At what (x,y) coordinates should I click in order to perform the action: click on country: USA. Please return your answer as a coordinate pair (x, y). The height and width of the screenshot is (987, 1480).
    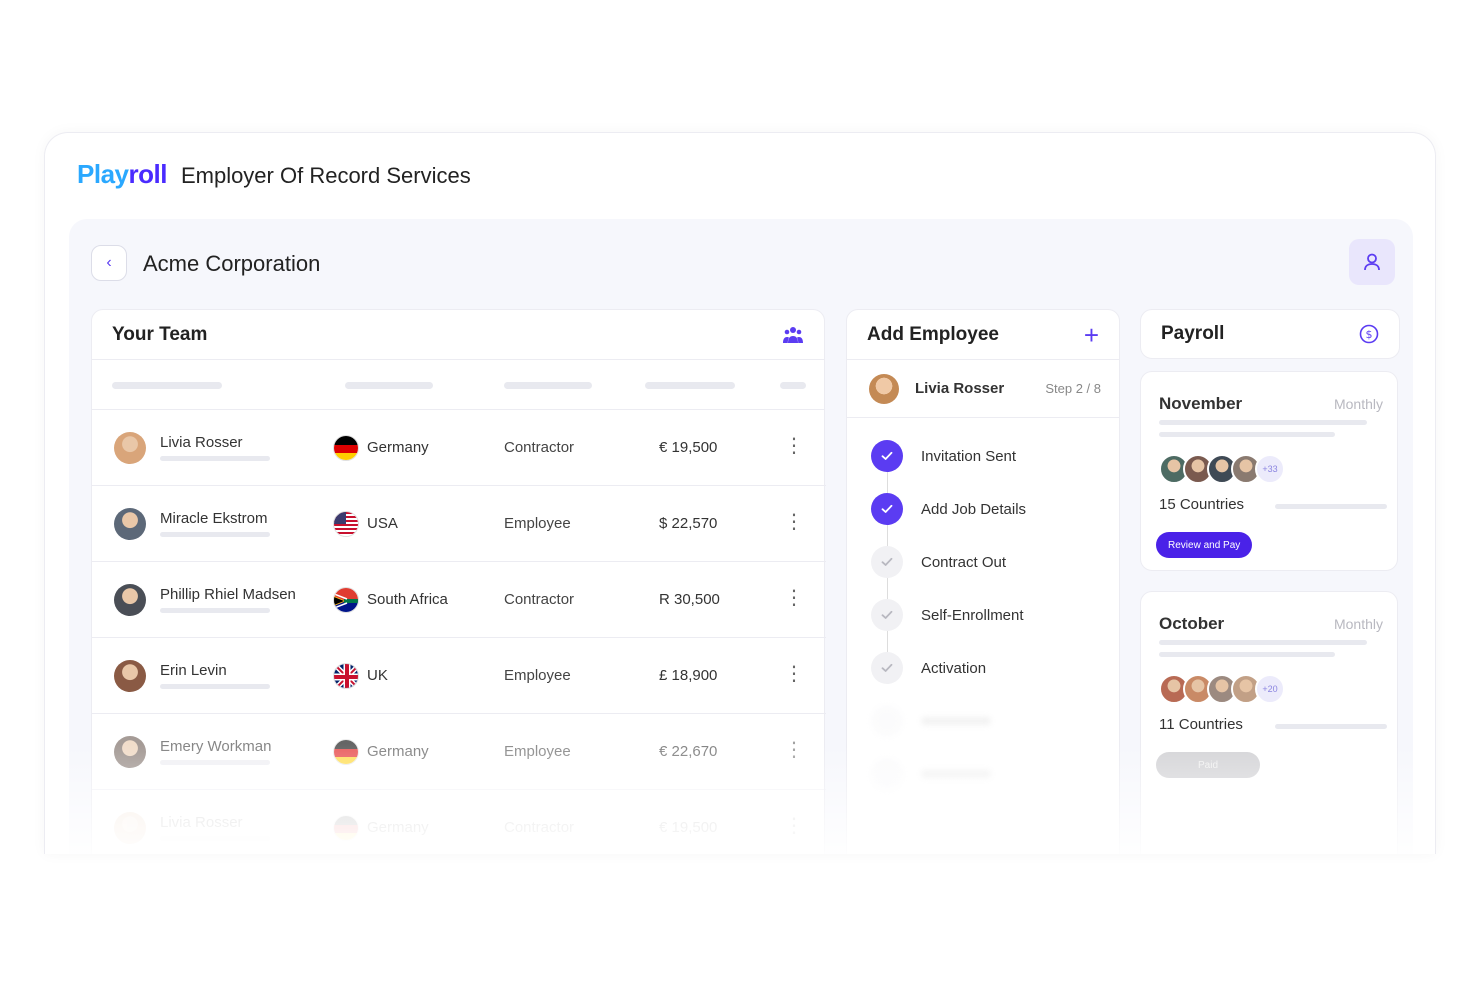
    Looking at the image, I should click on (382, 523).